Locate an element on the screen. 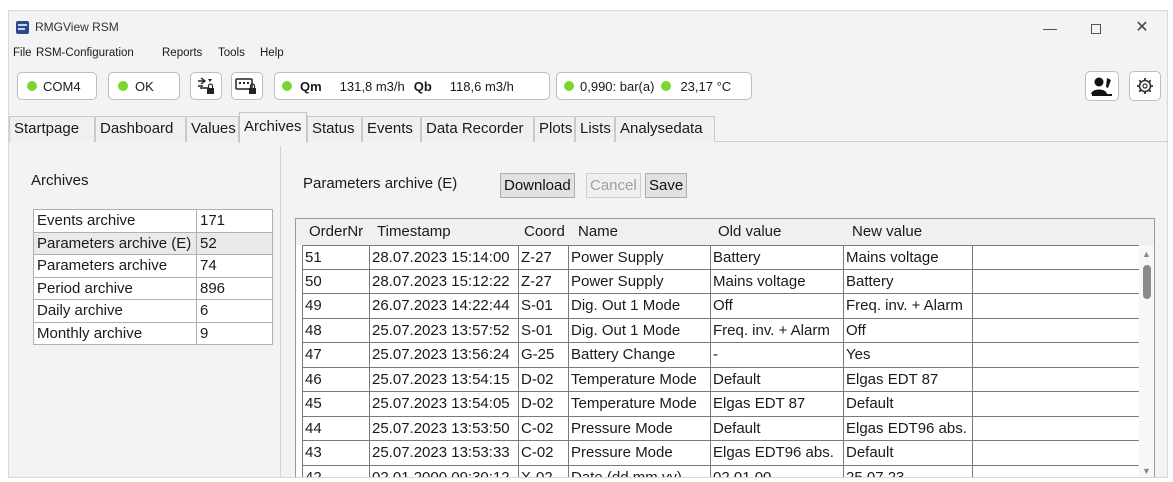 The width and height of the screenshot is (1173, 482). user-service-button is located at coordinates (1102, 86).